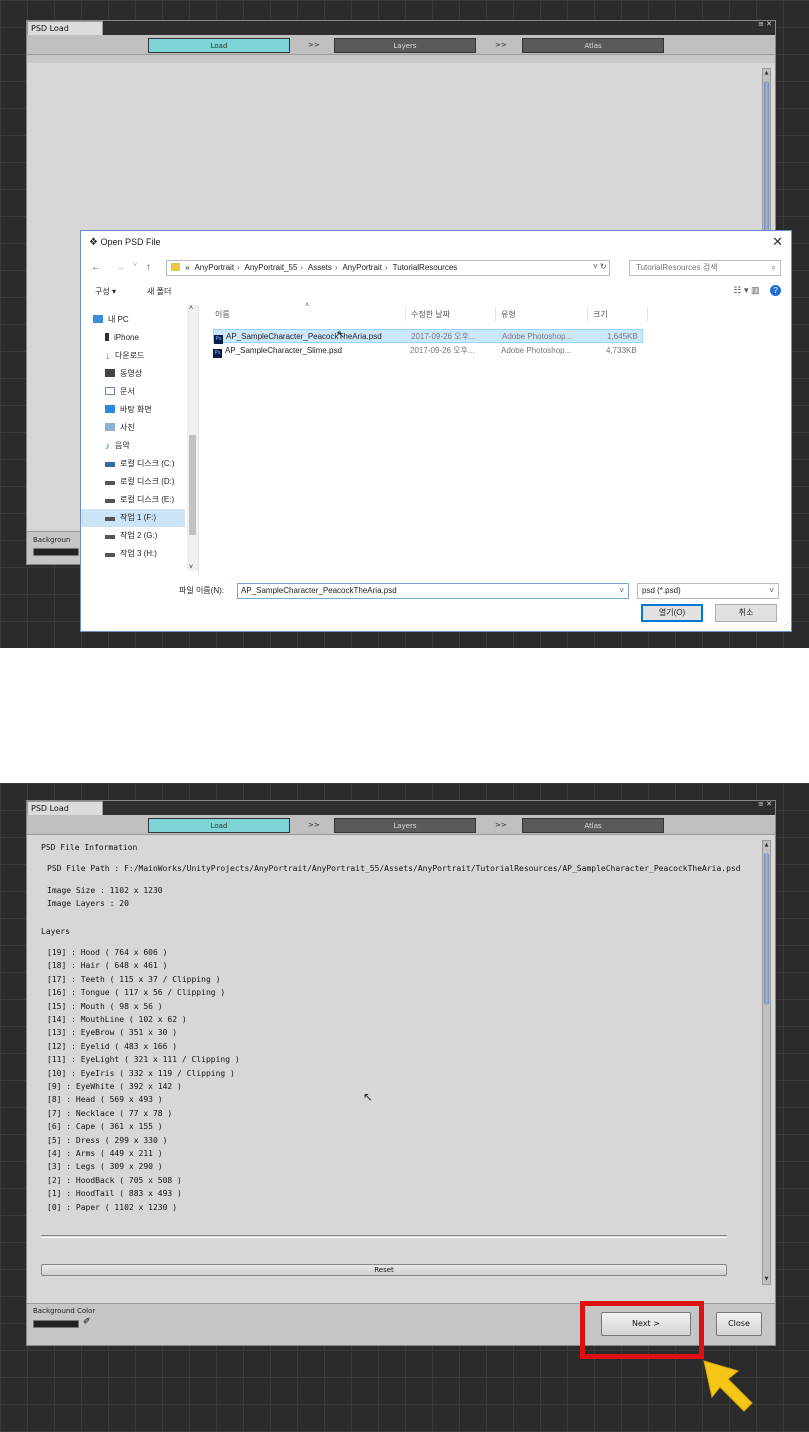  What do you see at coordinates (508, 314) in the screenshot?
I see `column-type: 유형` at bounding box center [508, 314].